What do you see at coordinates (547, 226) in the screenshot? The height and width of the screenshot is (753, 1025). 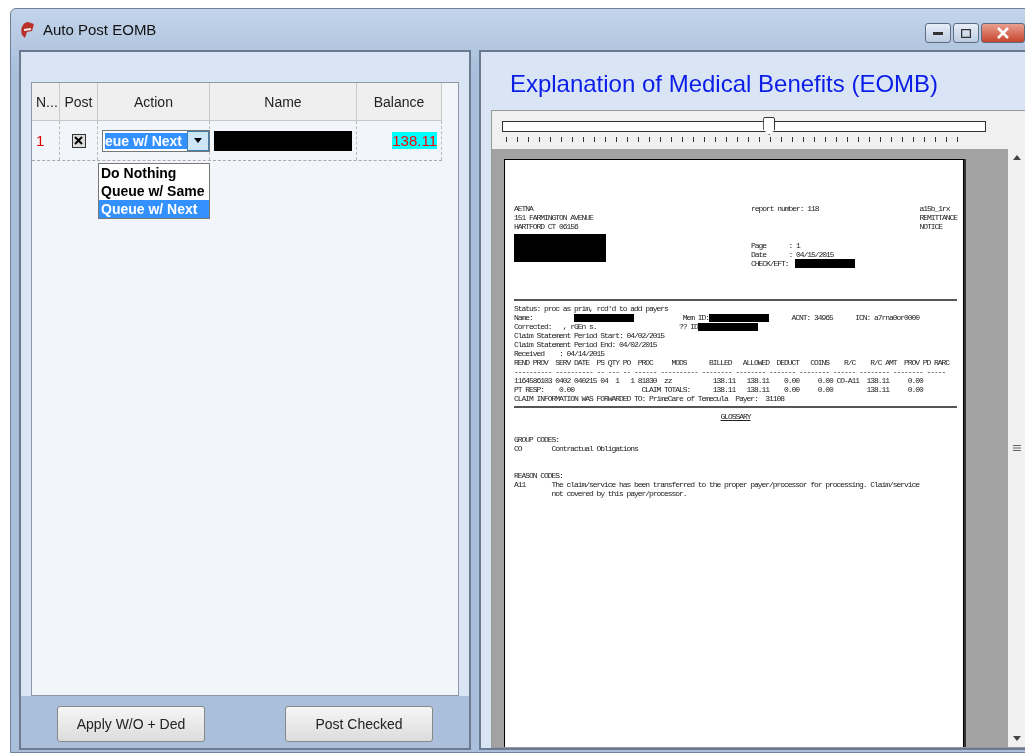 I see `payer-address: HARTFORD CT 06156` at bounding box center [547, 226].